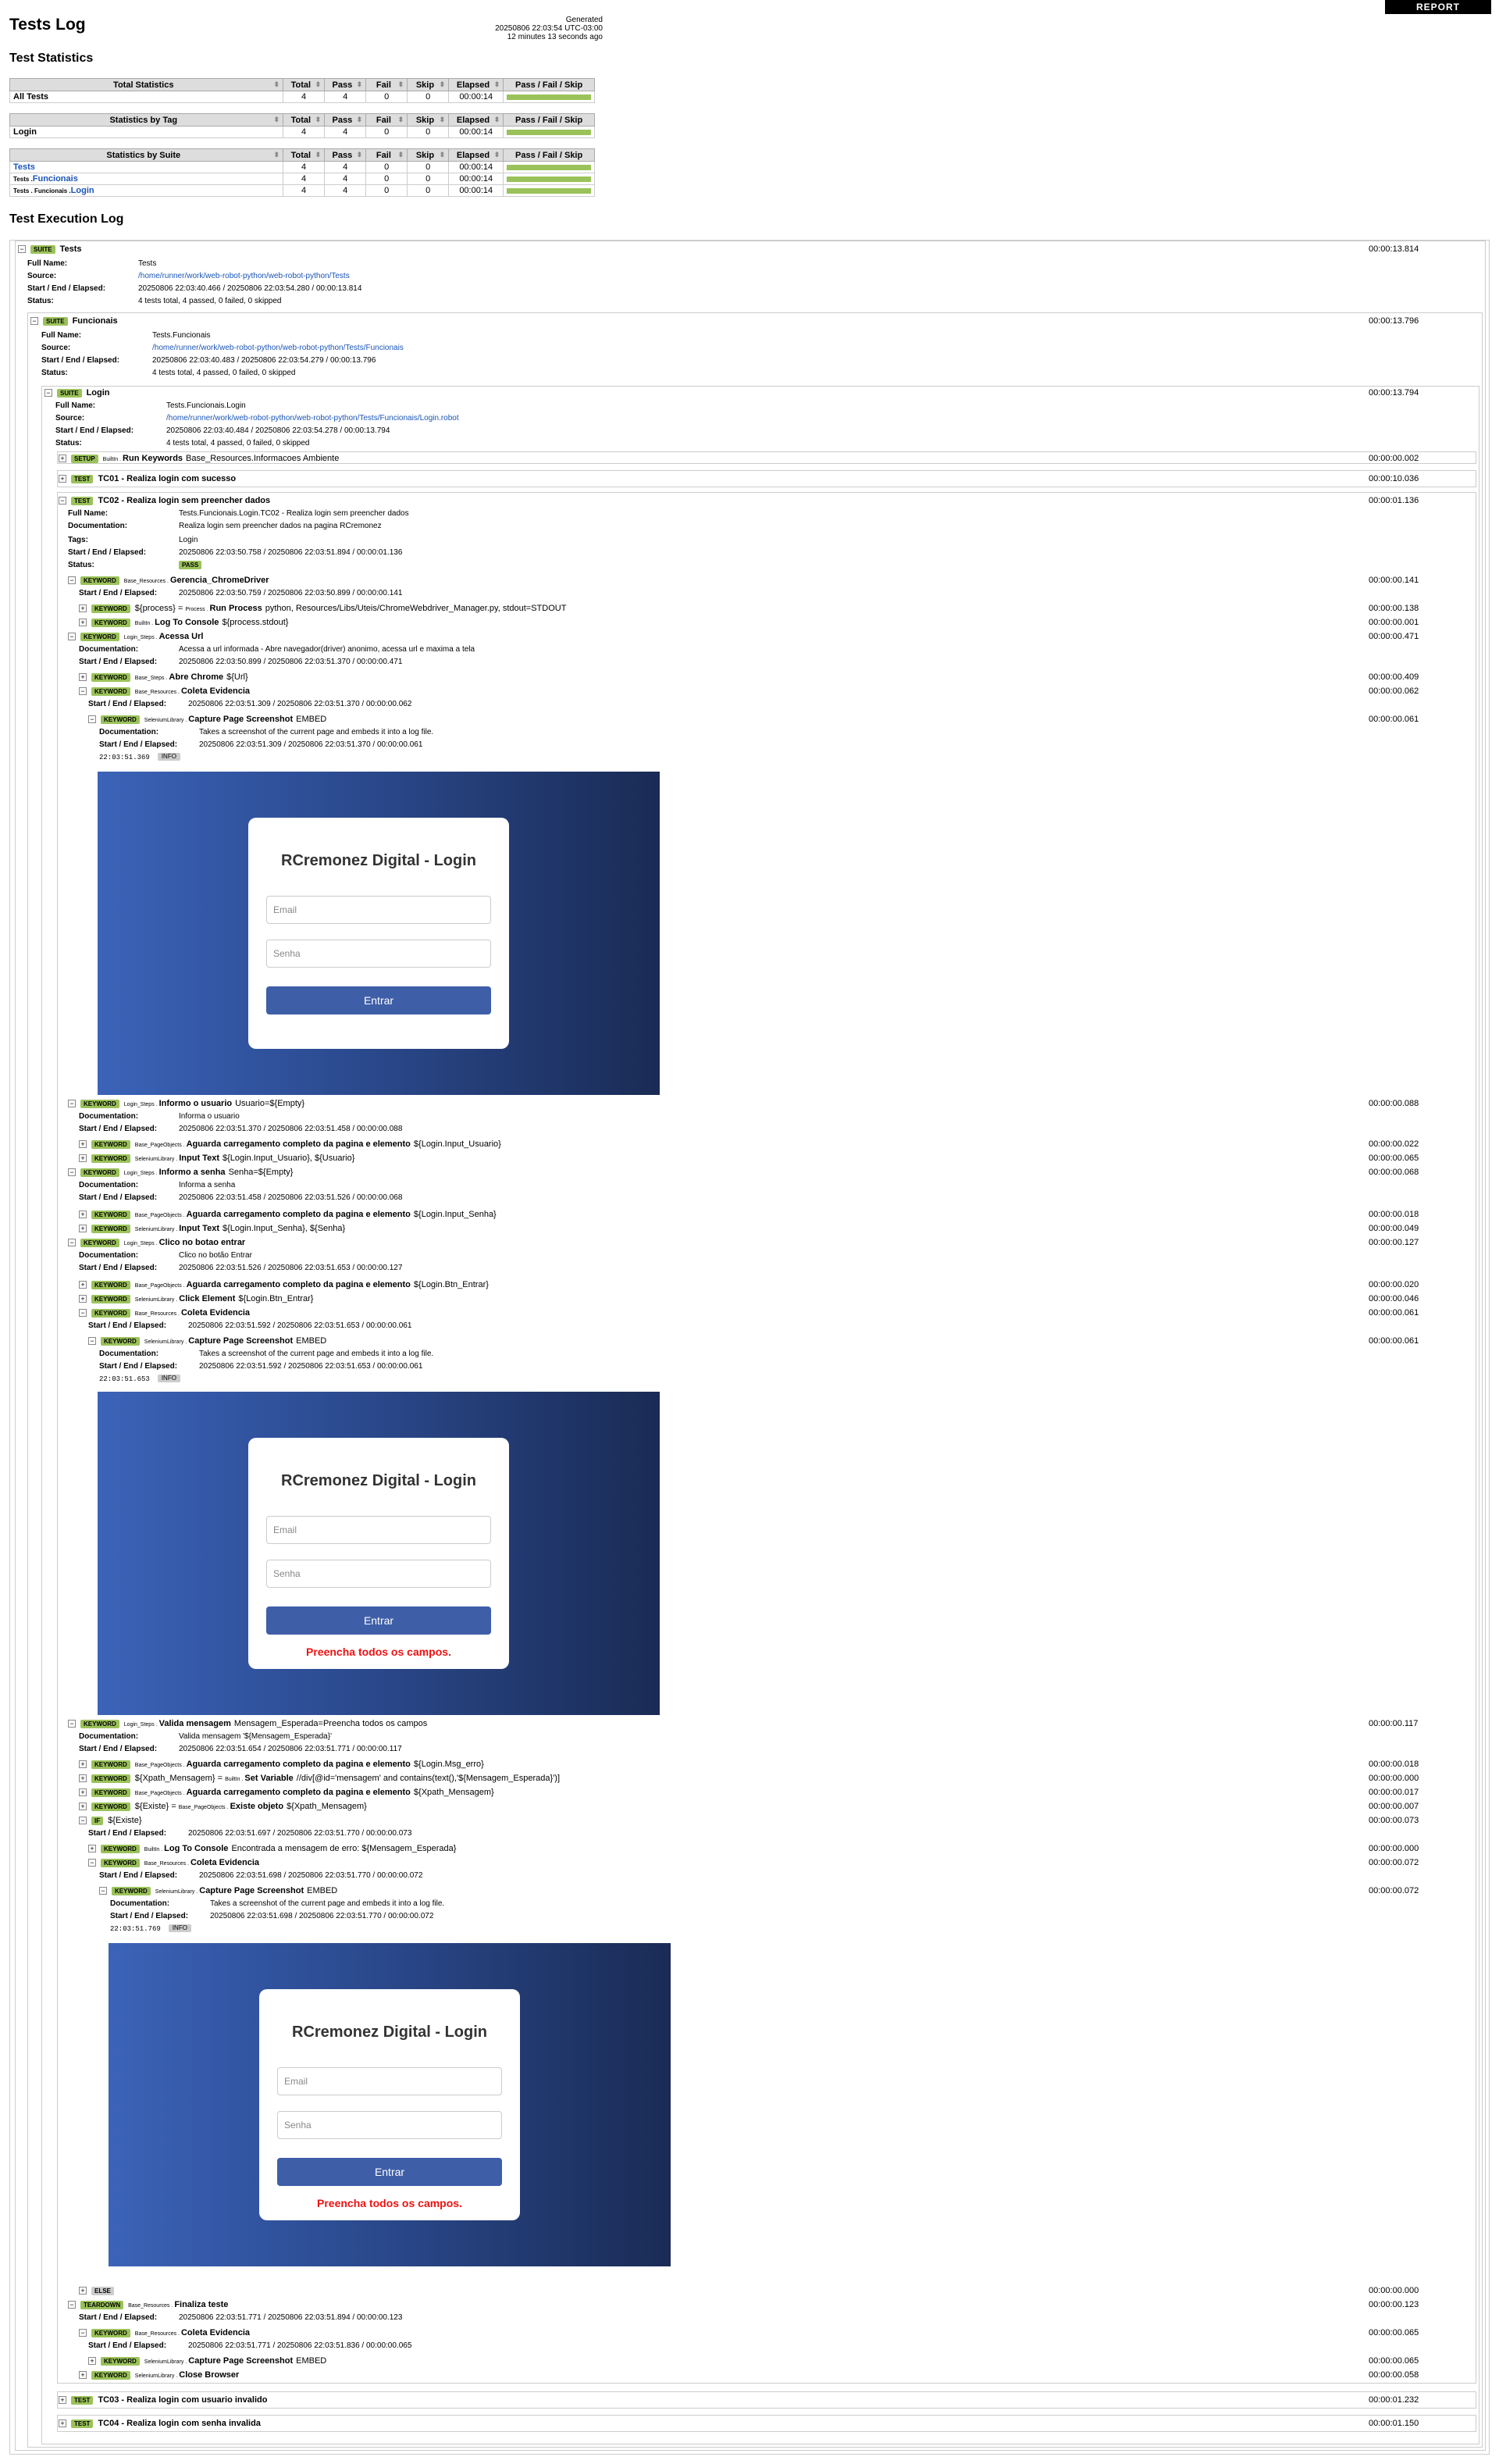  Describe the element at coordinates (146, 85) in the screenshot. I see `stats-title: Total Statistics ⬍` at that location.